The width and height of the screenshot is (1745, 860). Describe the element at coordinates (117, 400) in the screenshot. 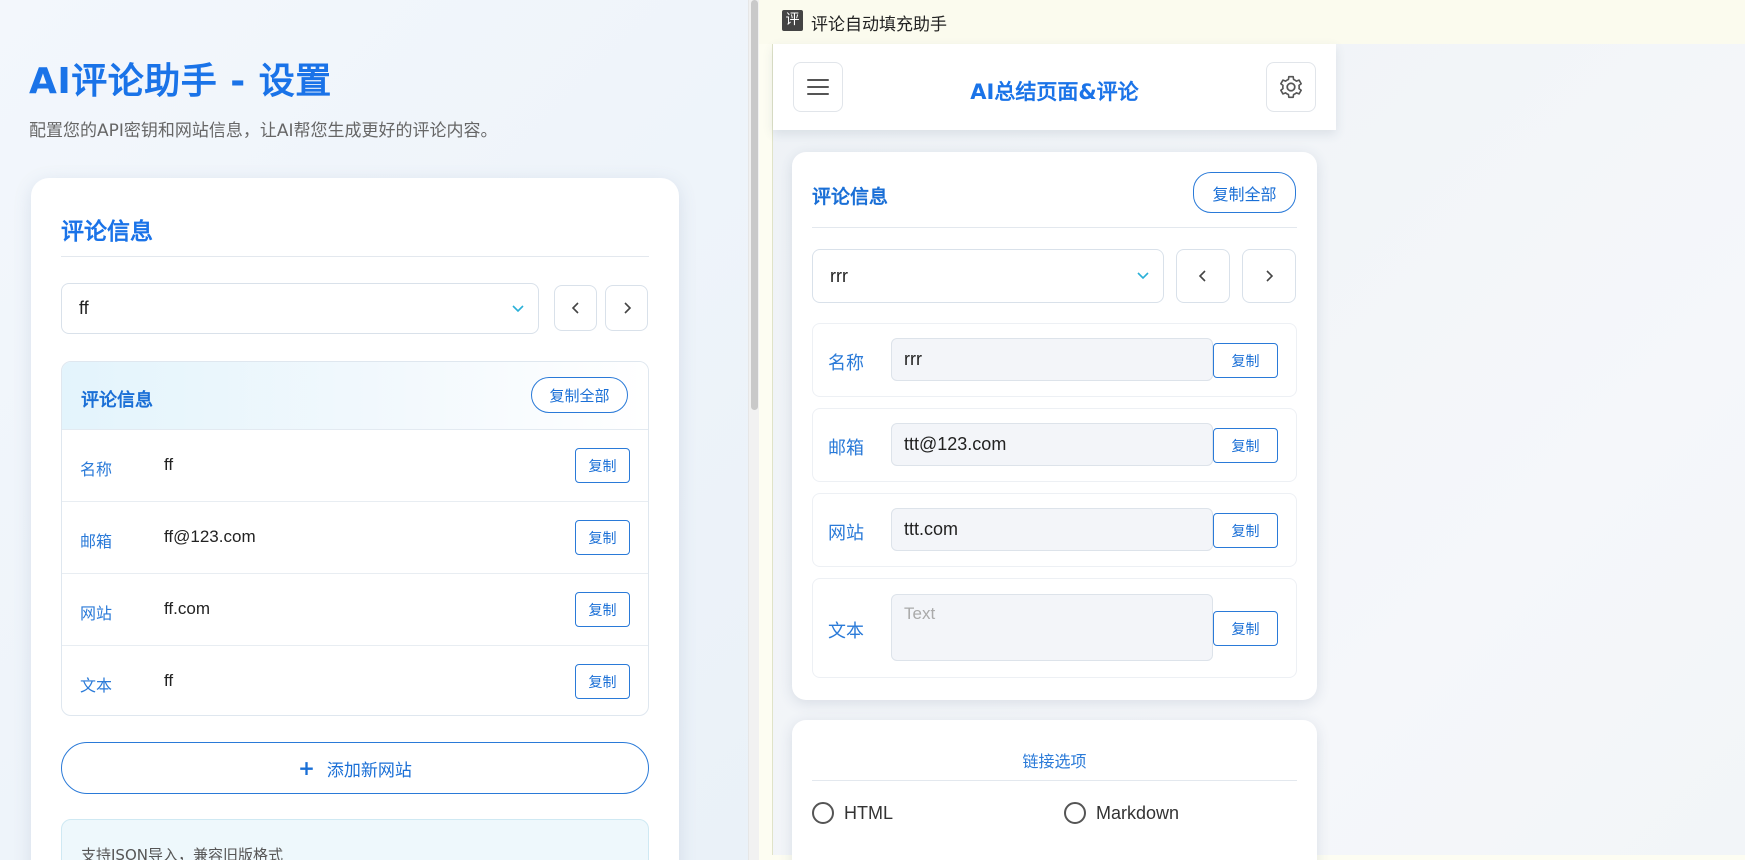

I see `info-box-title: 评论信息` at that location.